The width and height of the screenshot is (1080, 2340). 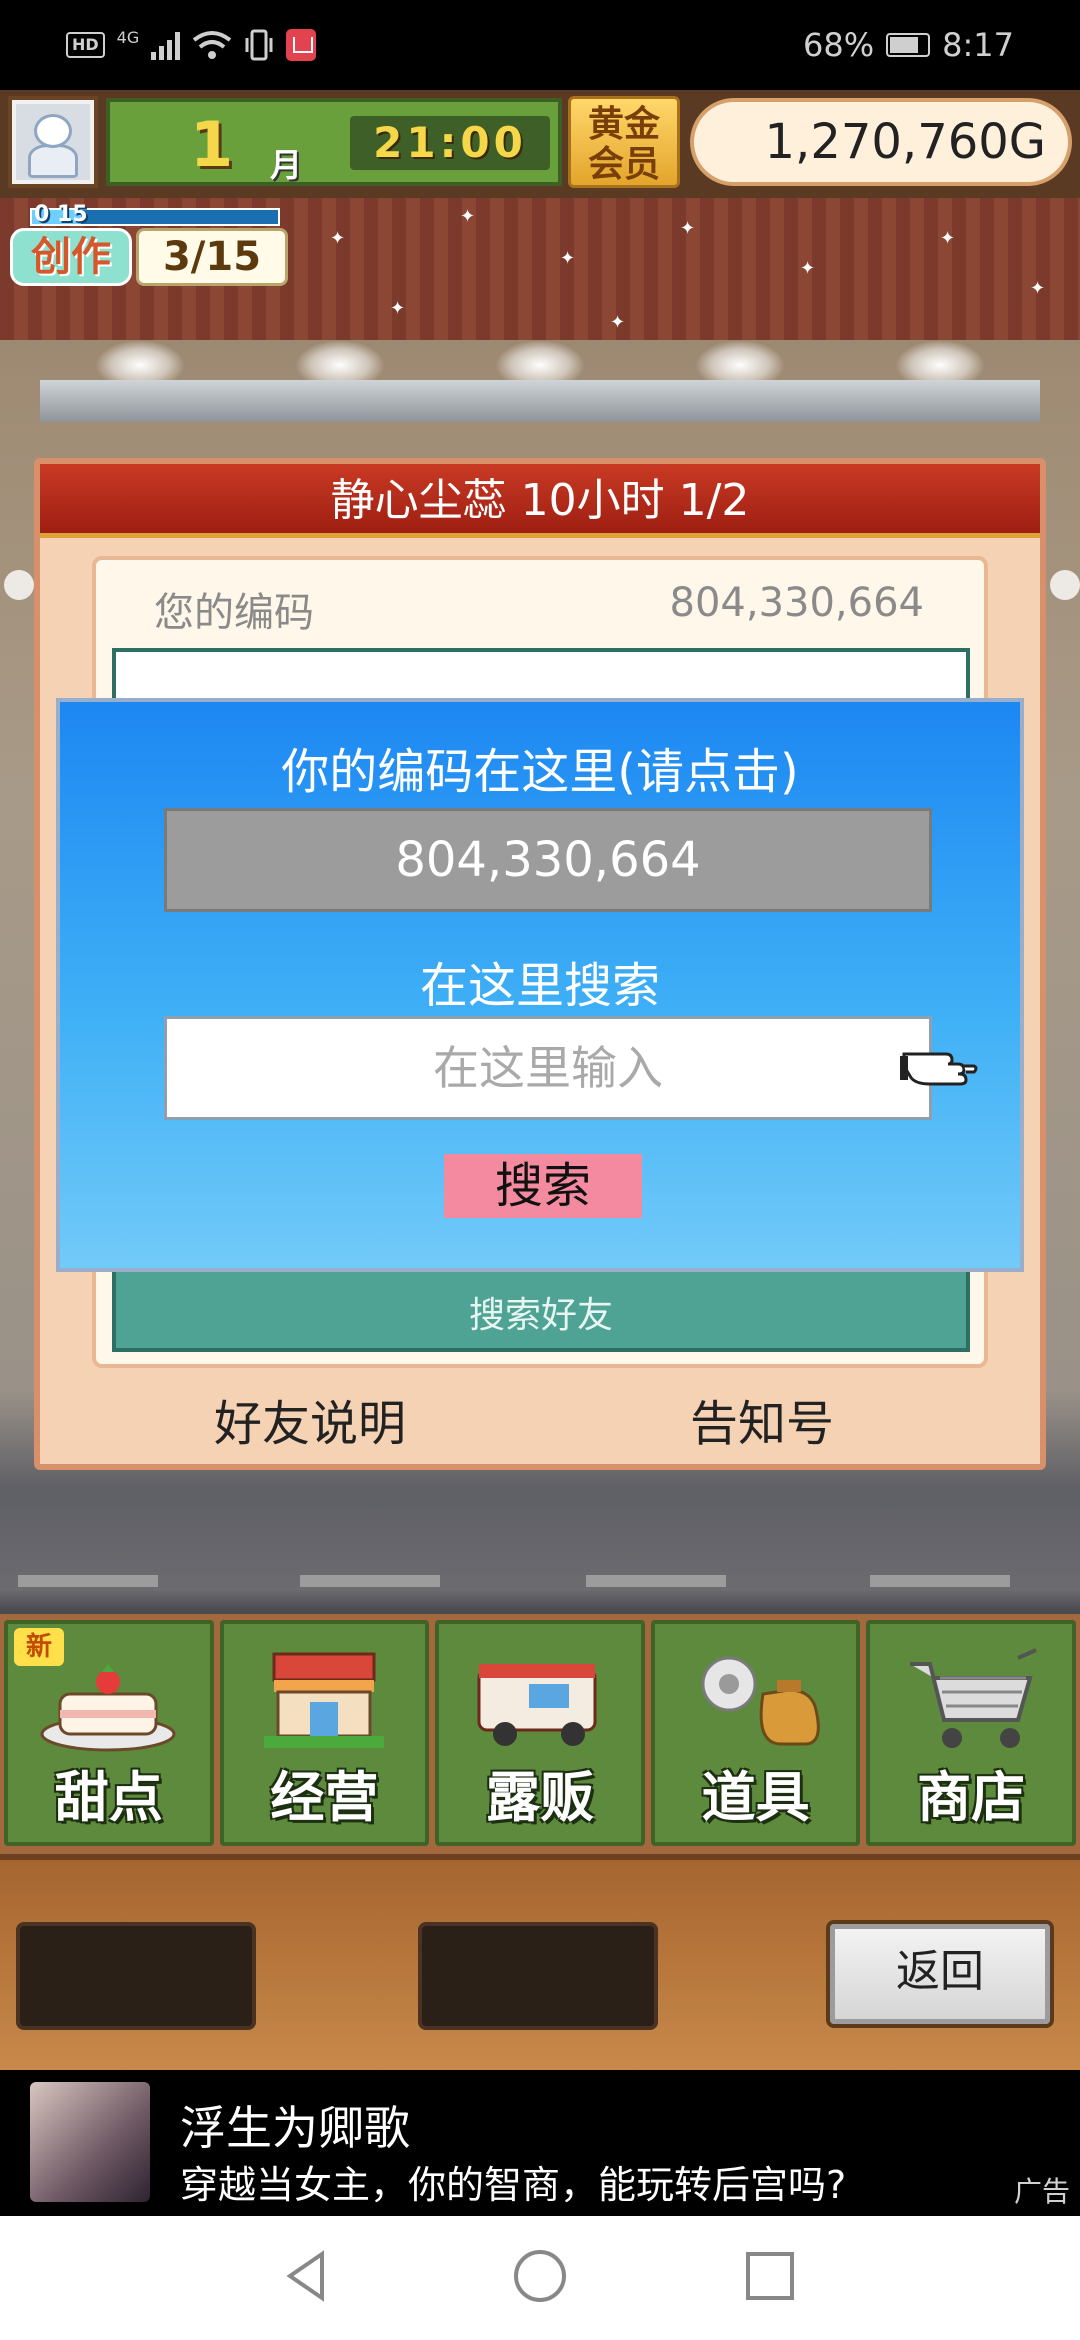 What do you see at coordinates (90, 2142) in the screenshot?
I see `ad-thumbnail` at bounding box center [90, 2142].